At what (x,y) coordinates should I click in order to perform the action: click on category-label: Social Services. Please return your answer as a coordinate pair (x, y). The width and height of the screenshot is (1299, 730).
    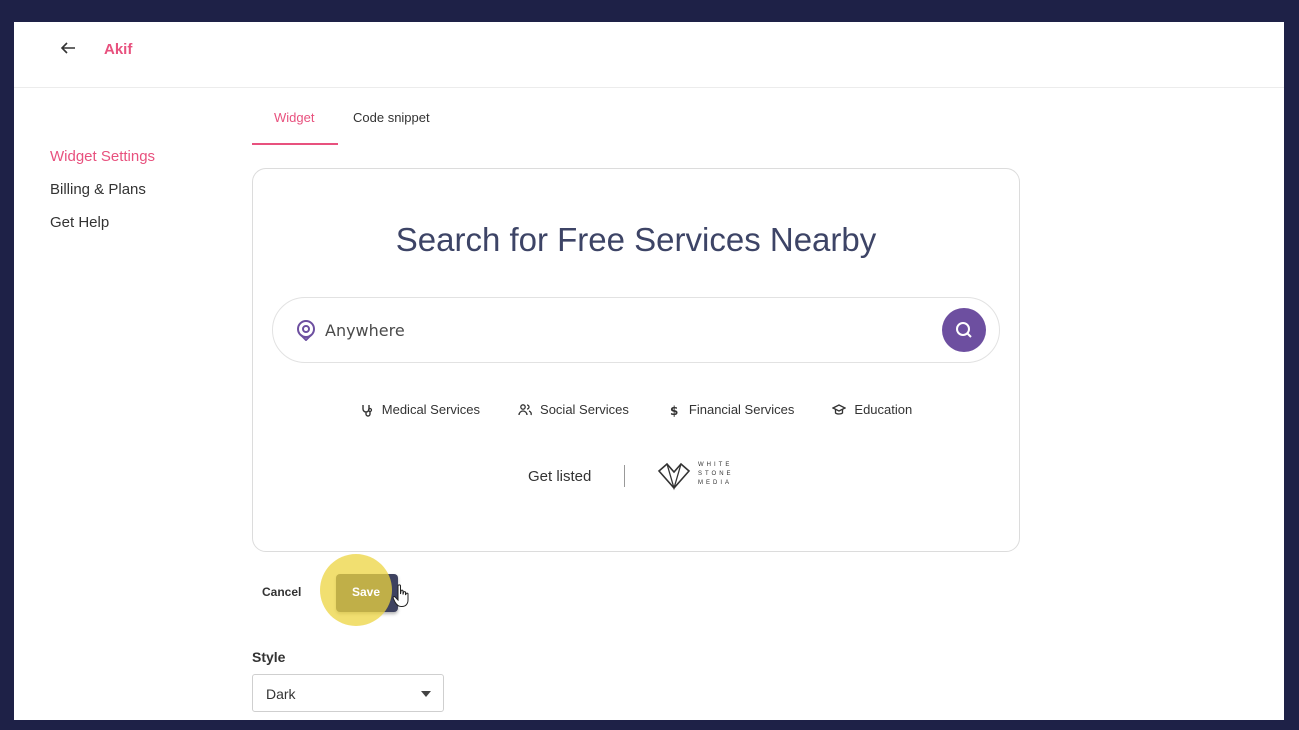
    Looking at the image, I should click on (584, 409).